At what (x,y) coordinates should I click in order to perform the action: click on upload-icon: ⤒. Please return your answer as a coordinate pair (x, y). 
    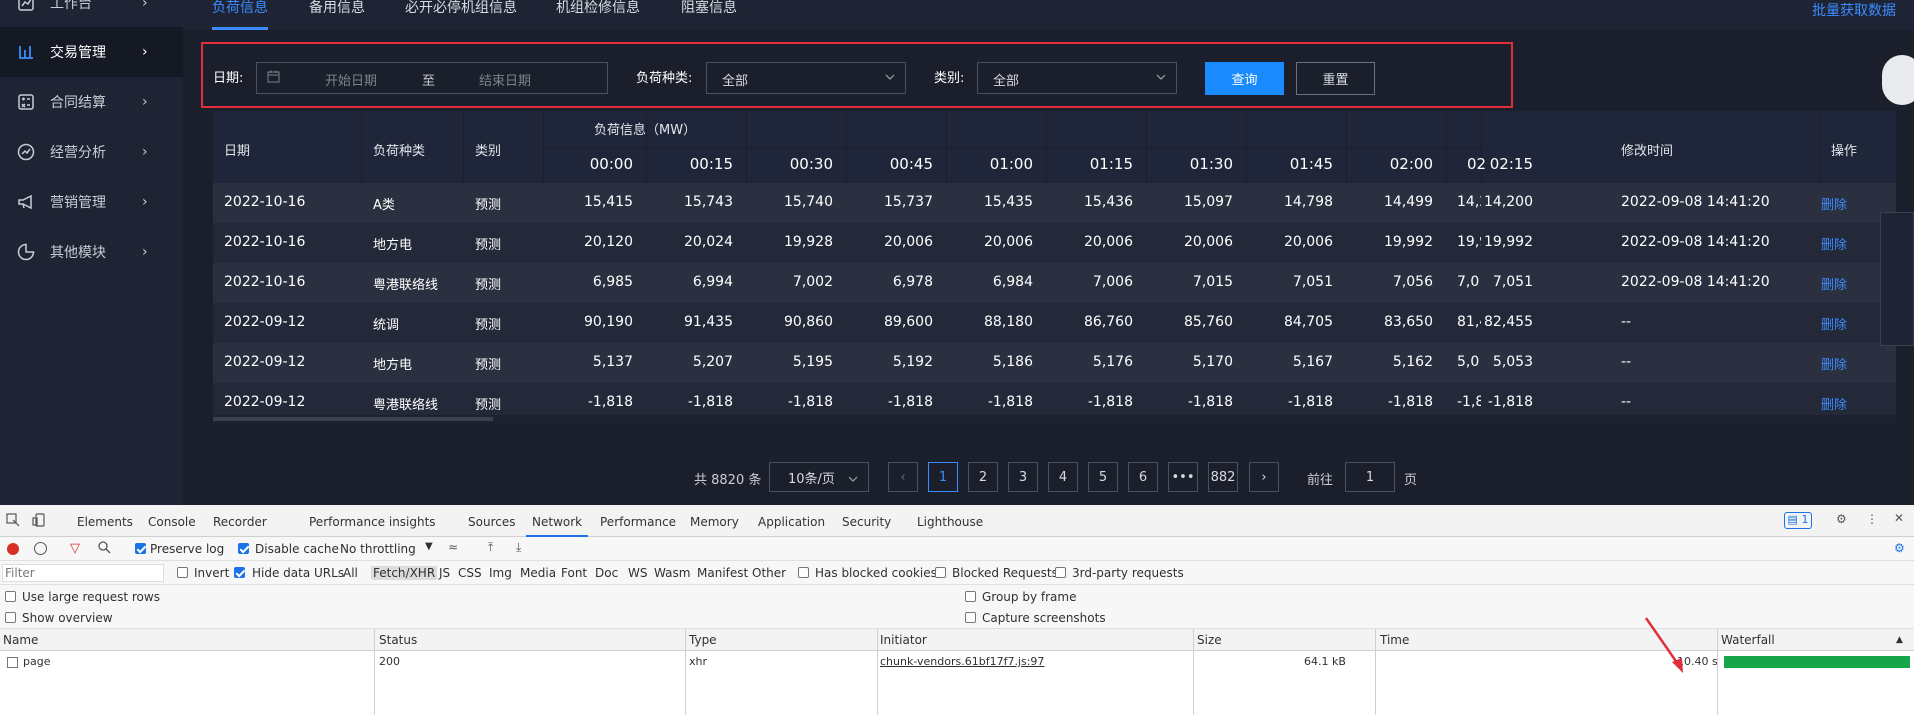
    Looking at the image, I should click on (490, 547).